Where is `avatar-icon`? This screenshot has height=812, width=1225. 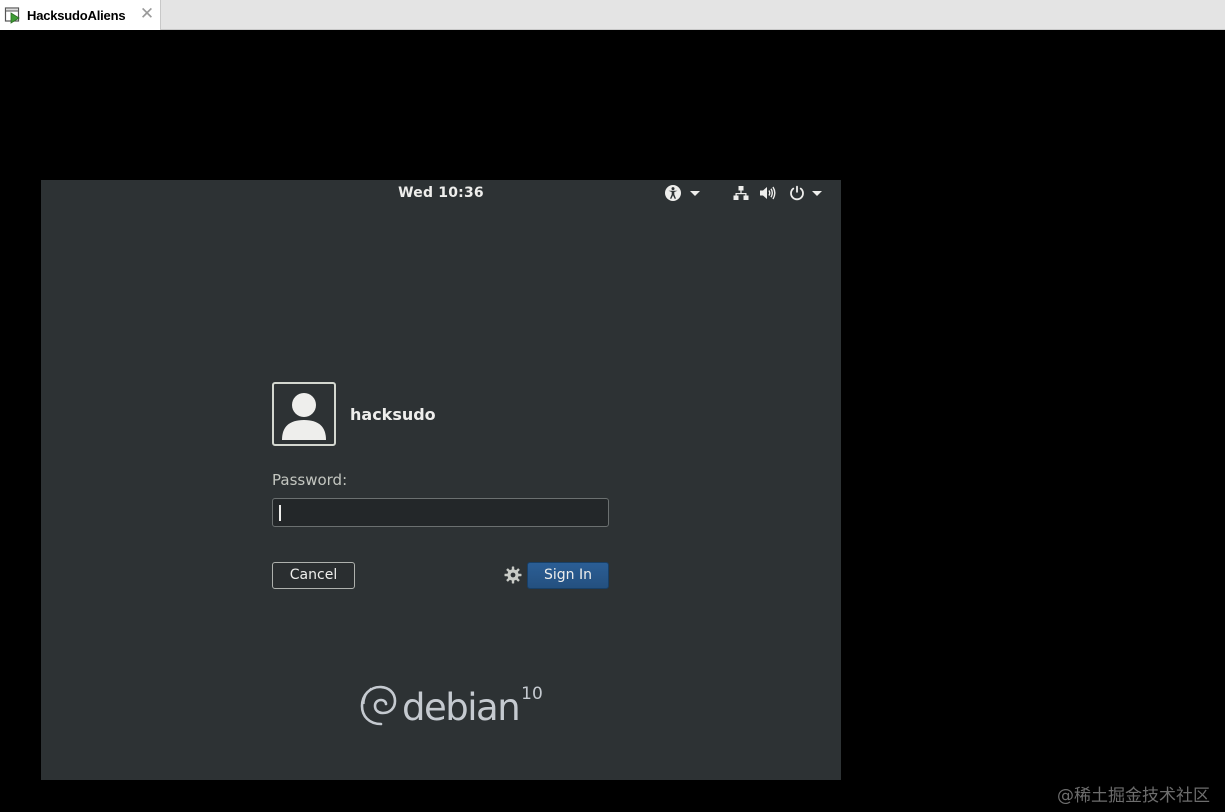
avatar-icon is located at coordinates (304, 416).